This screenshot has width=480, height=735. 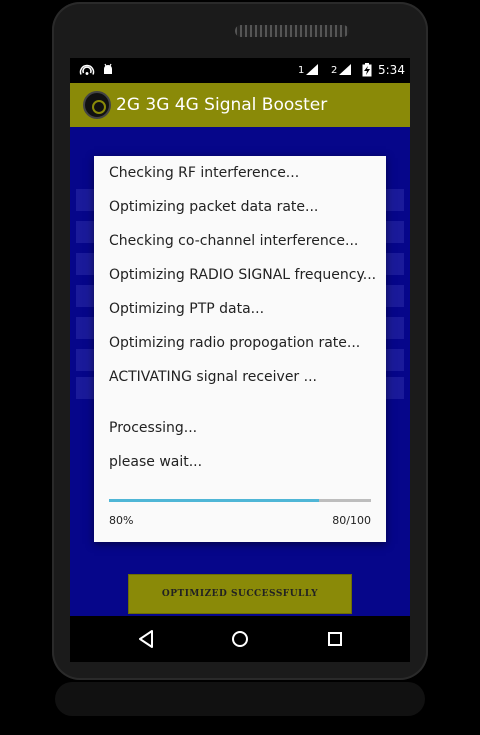 I want to click on wifi-hotspot-icon, so click(x=87, y=71).